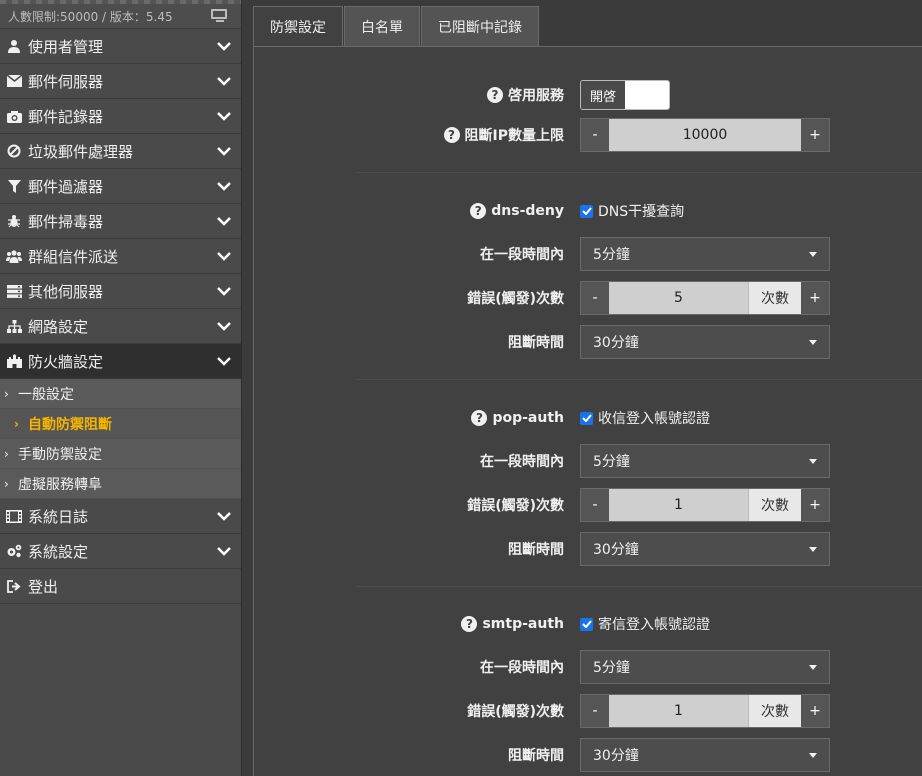  Describe the element at coordinates (705, 342) in the screenshot. I see `dns-deny-block-select: 30分鐘` at that location.